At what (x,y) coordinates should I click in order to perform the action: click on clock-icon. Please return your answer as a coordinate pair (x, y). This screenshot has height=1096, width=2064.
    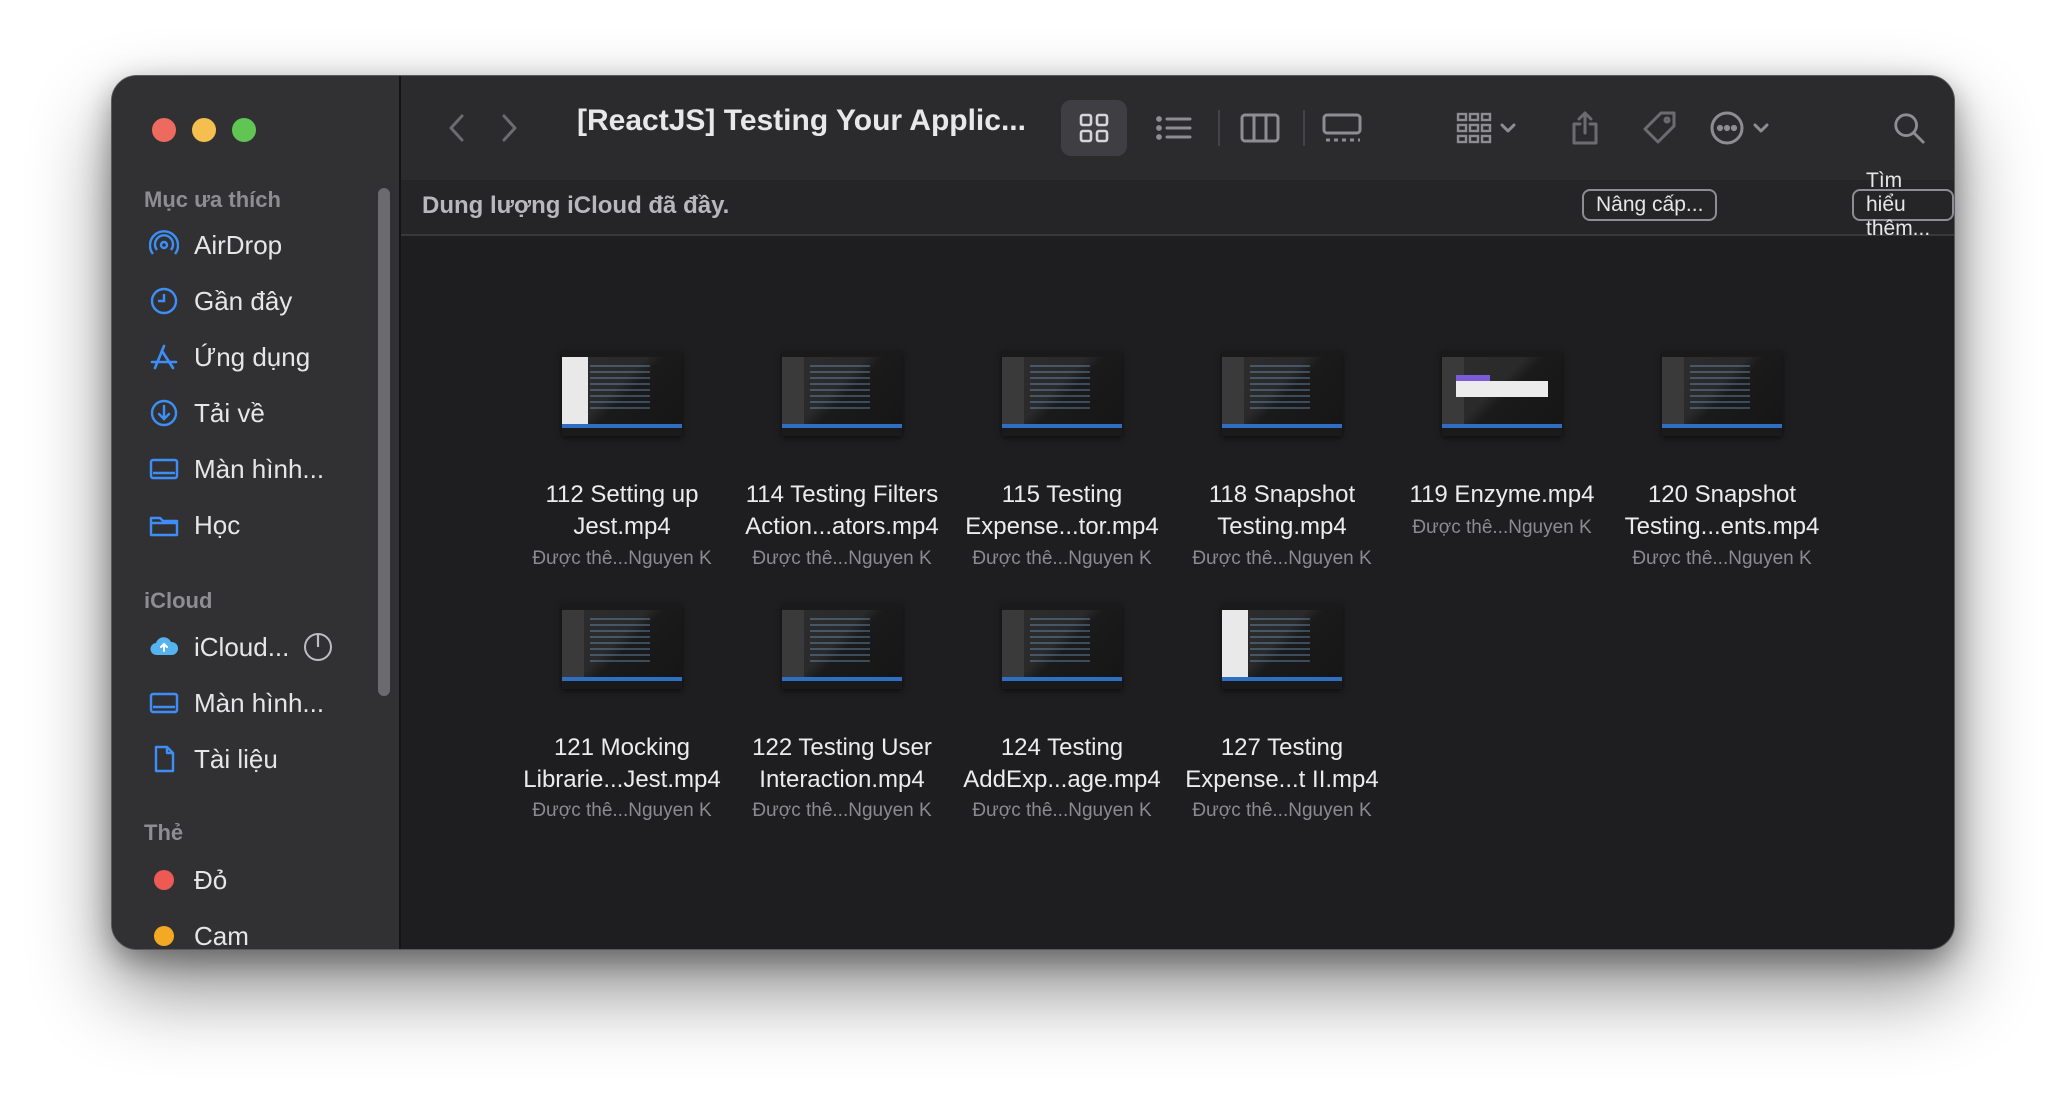
    Looking at the image, I should click on (164, 301).